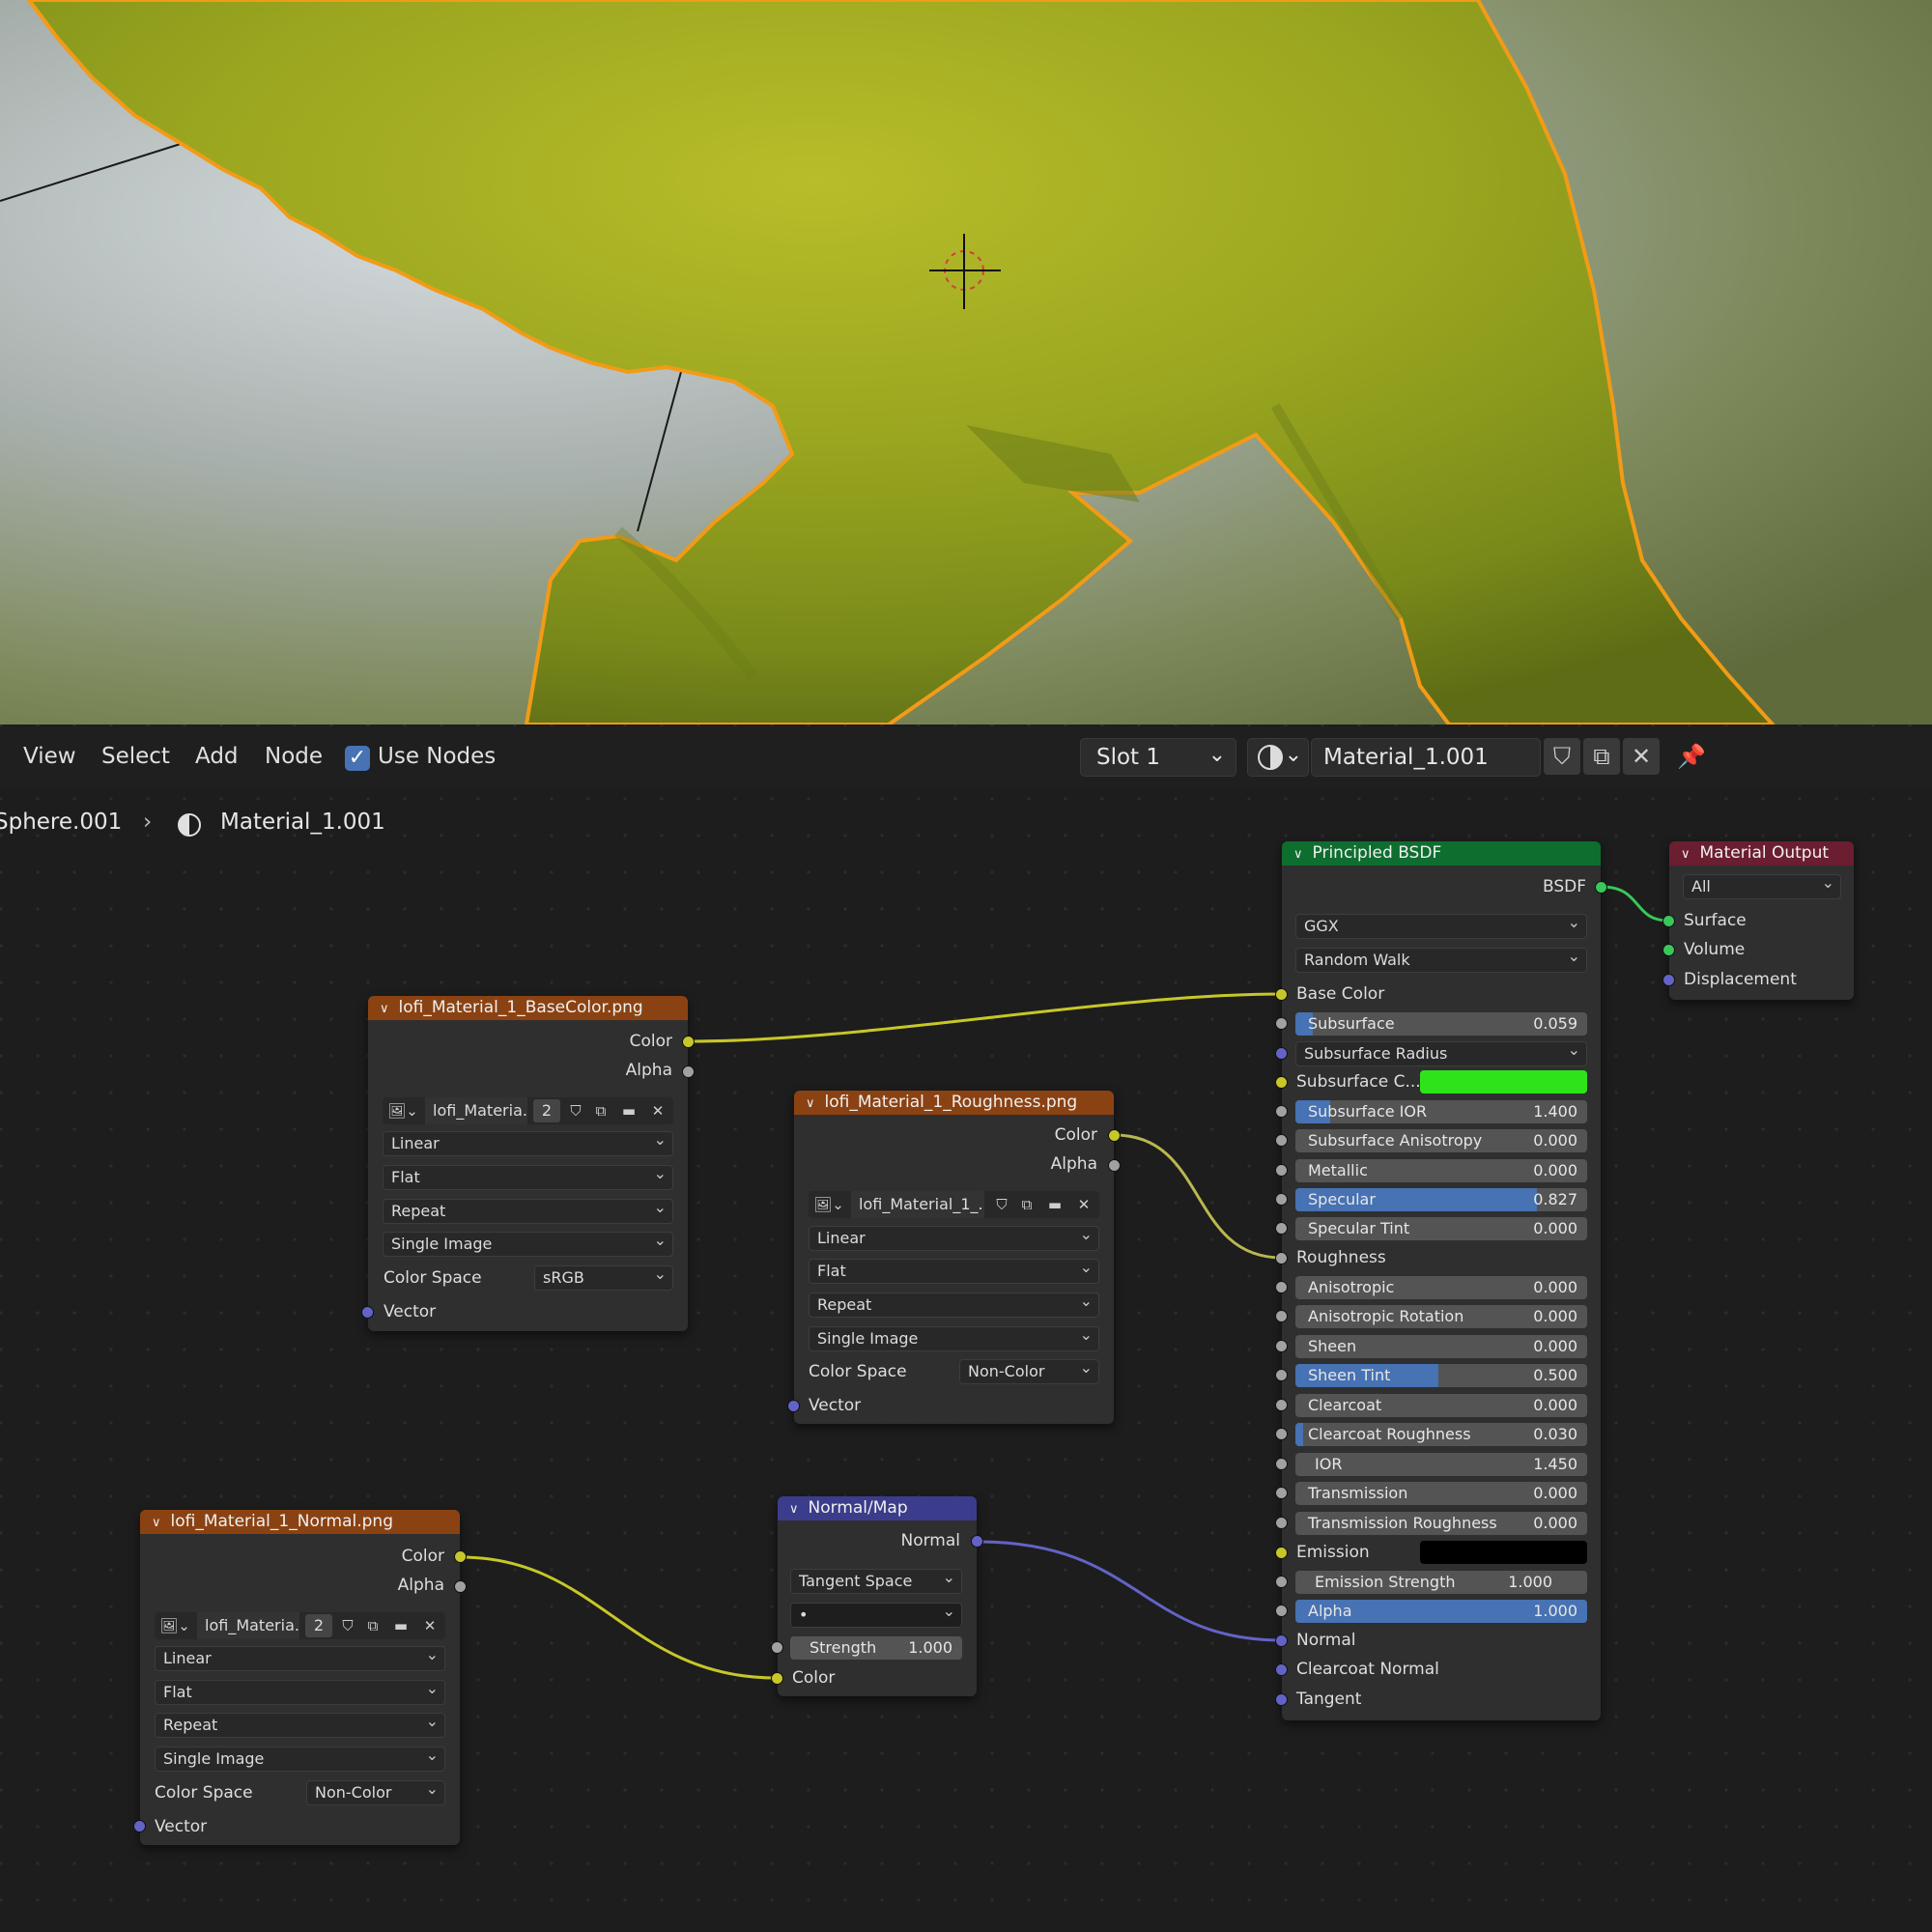  What do you see at coordinates (1426, 757) in the screenshot?
I see `material-name-field: Material_1.001` at bounding box center [1426, 757].